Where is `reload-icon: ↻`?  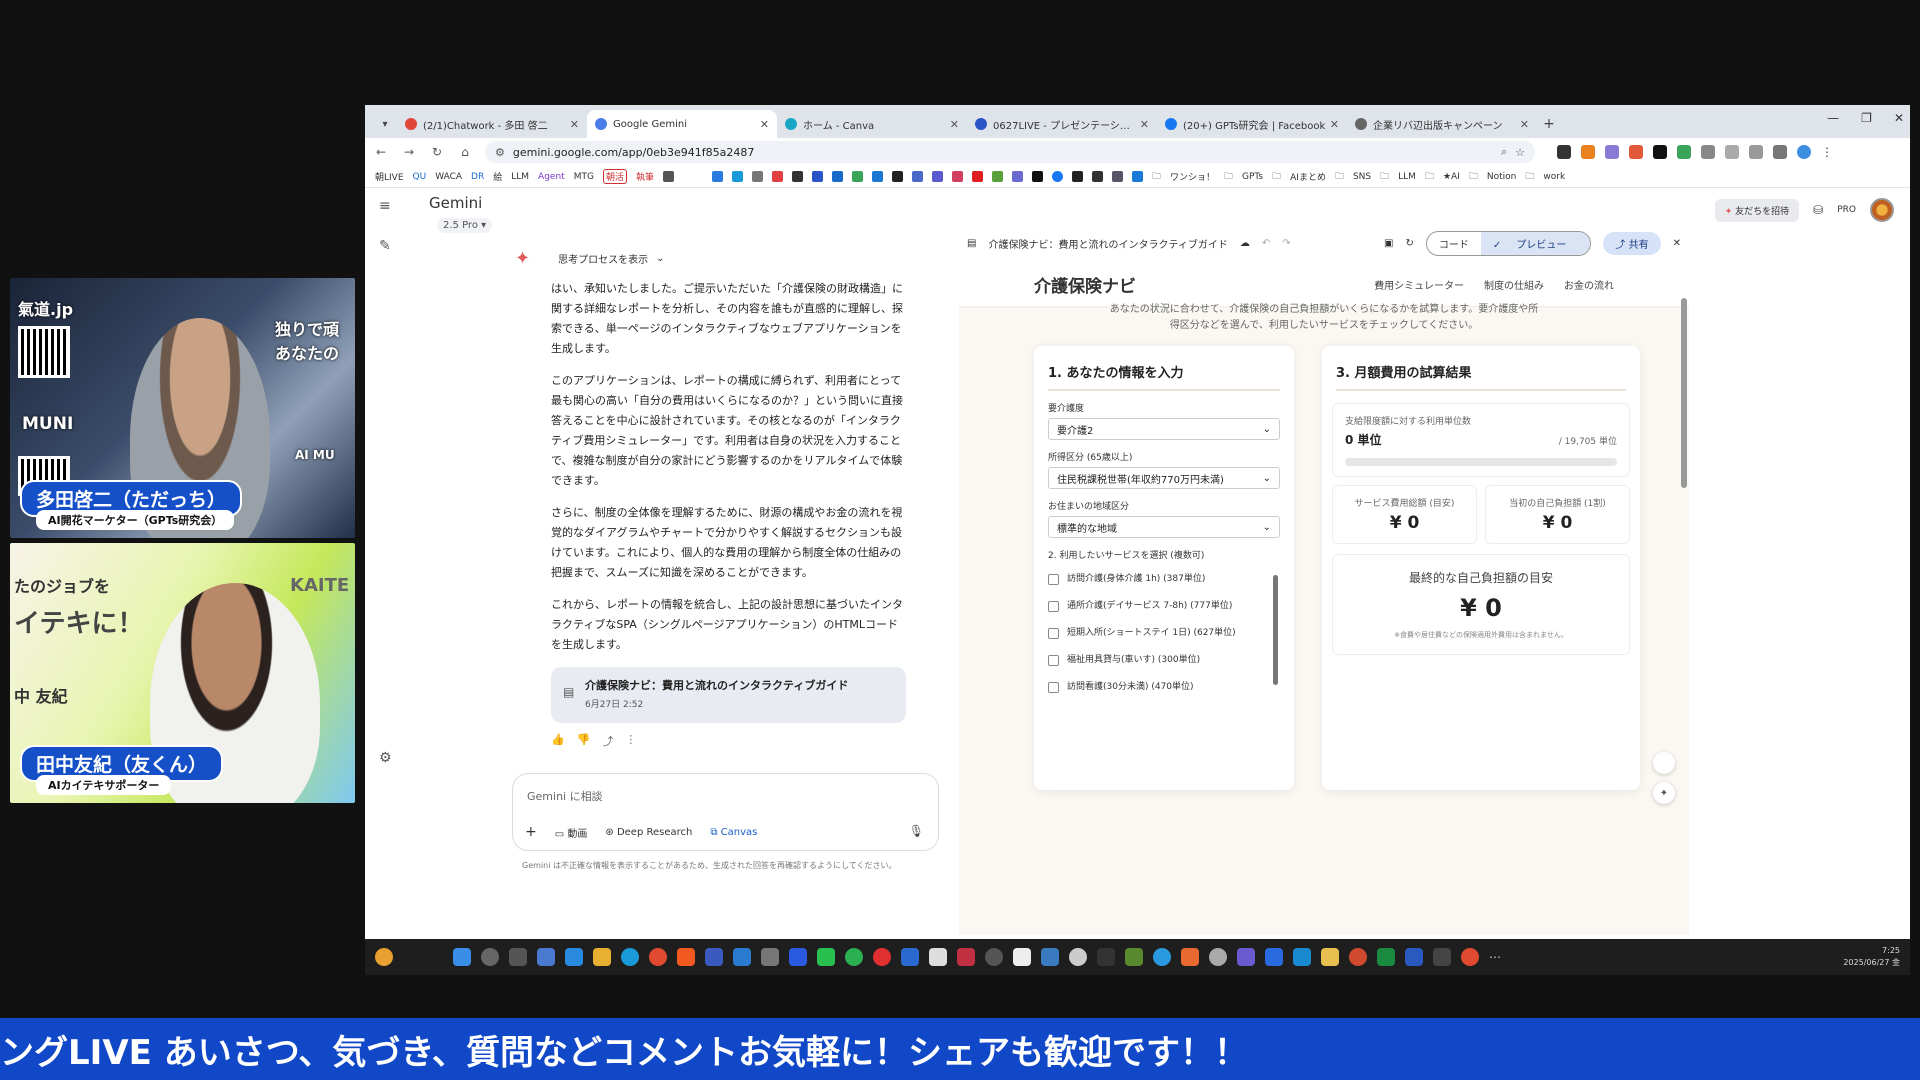 reload-icon: ↻ is located at coordinates (437, 152).